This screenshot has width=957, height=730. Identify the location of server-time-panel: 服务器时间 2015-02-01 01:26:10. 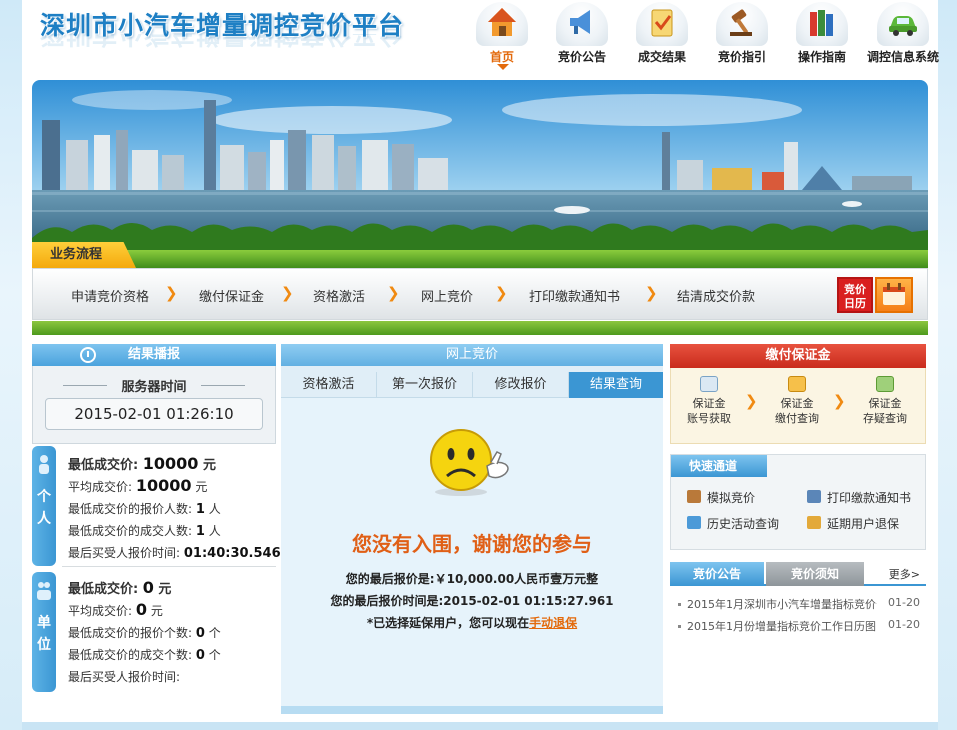
(154, 405).